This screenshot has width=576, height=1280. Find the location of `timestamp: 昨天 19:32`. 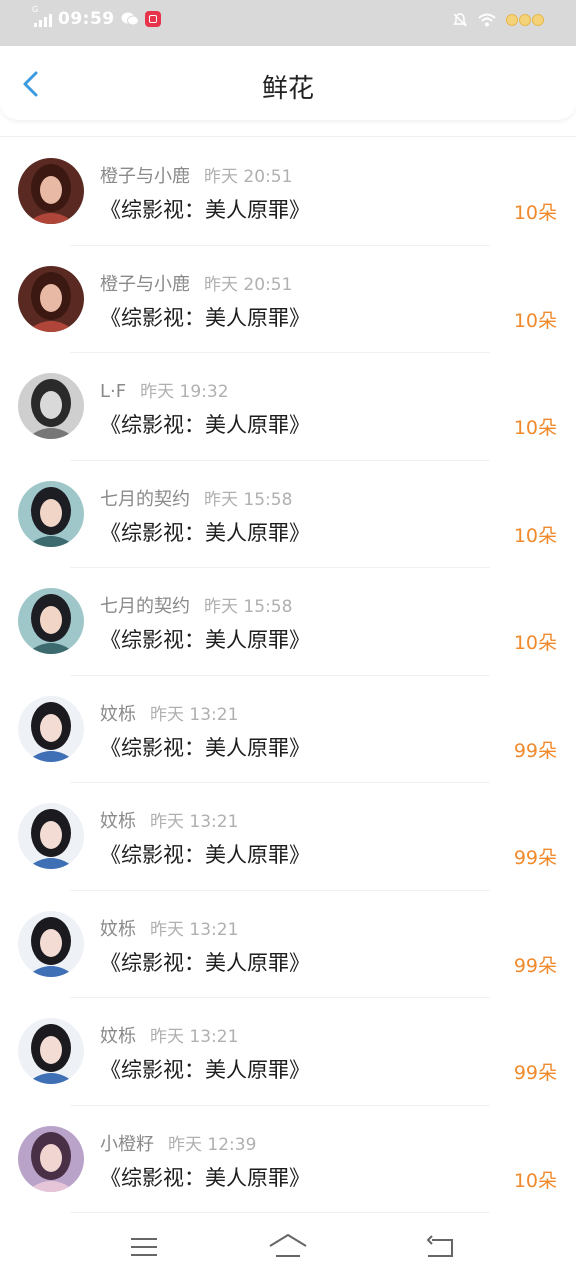

timestamp: 昨天 19:32 is located at coordinates (184, 392).